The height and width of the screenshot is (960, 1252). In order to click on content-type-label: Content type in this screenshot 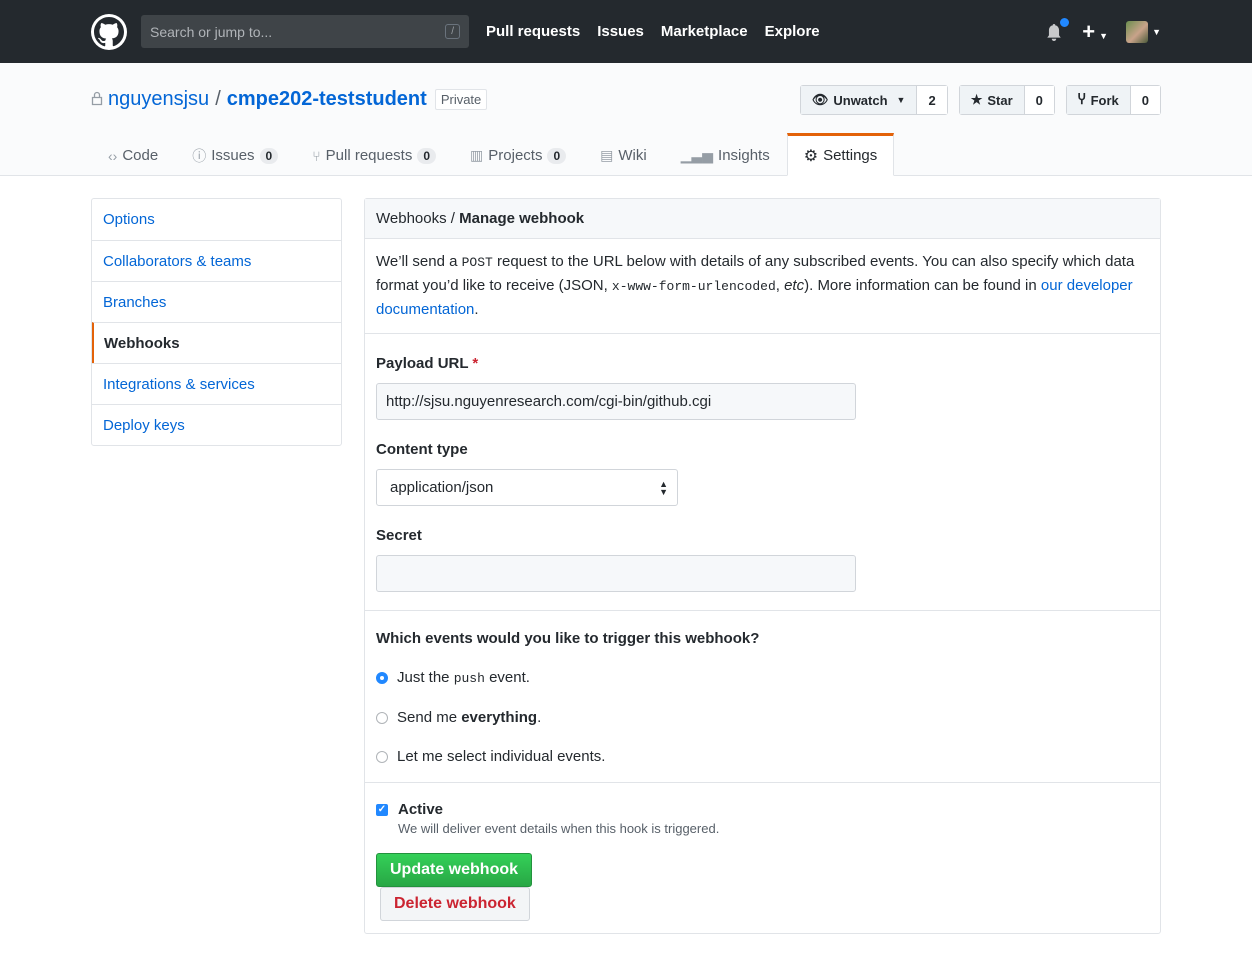, I will do `click(422, 449)`.